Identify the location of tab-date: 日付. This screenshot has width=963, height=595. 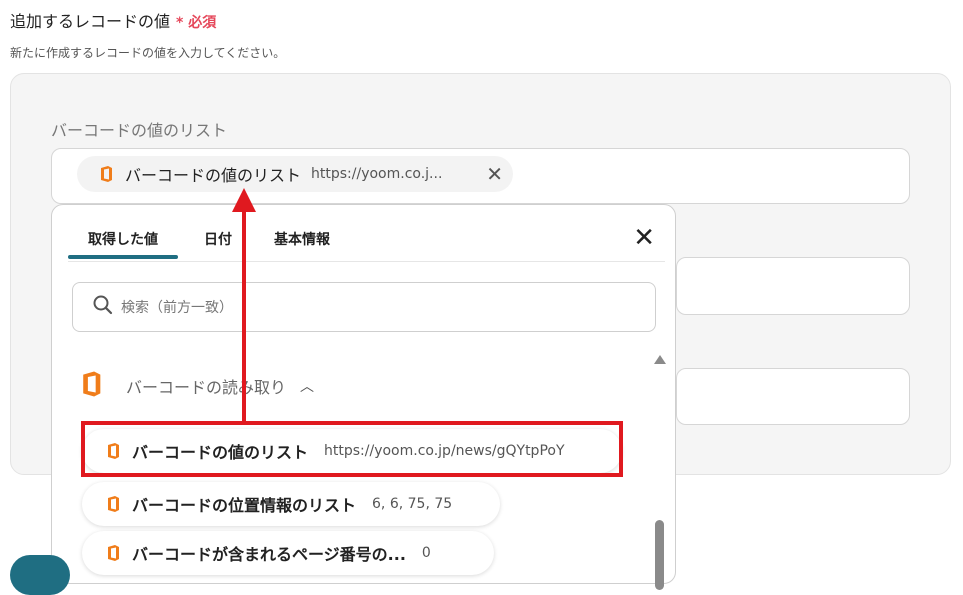
(218, 239).